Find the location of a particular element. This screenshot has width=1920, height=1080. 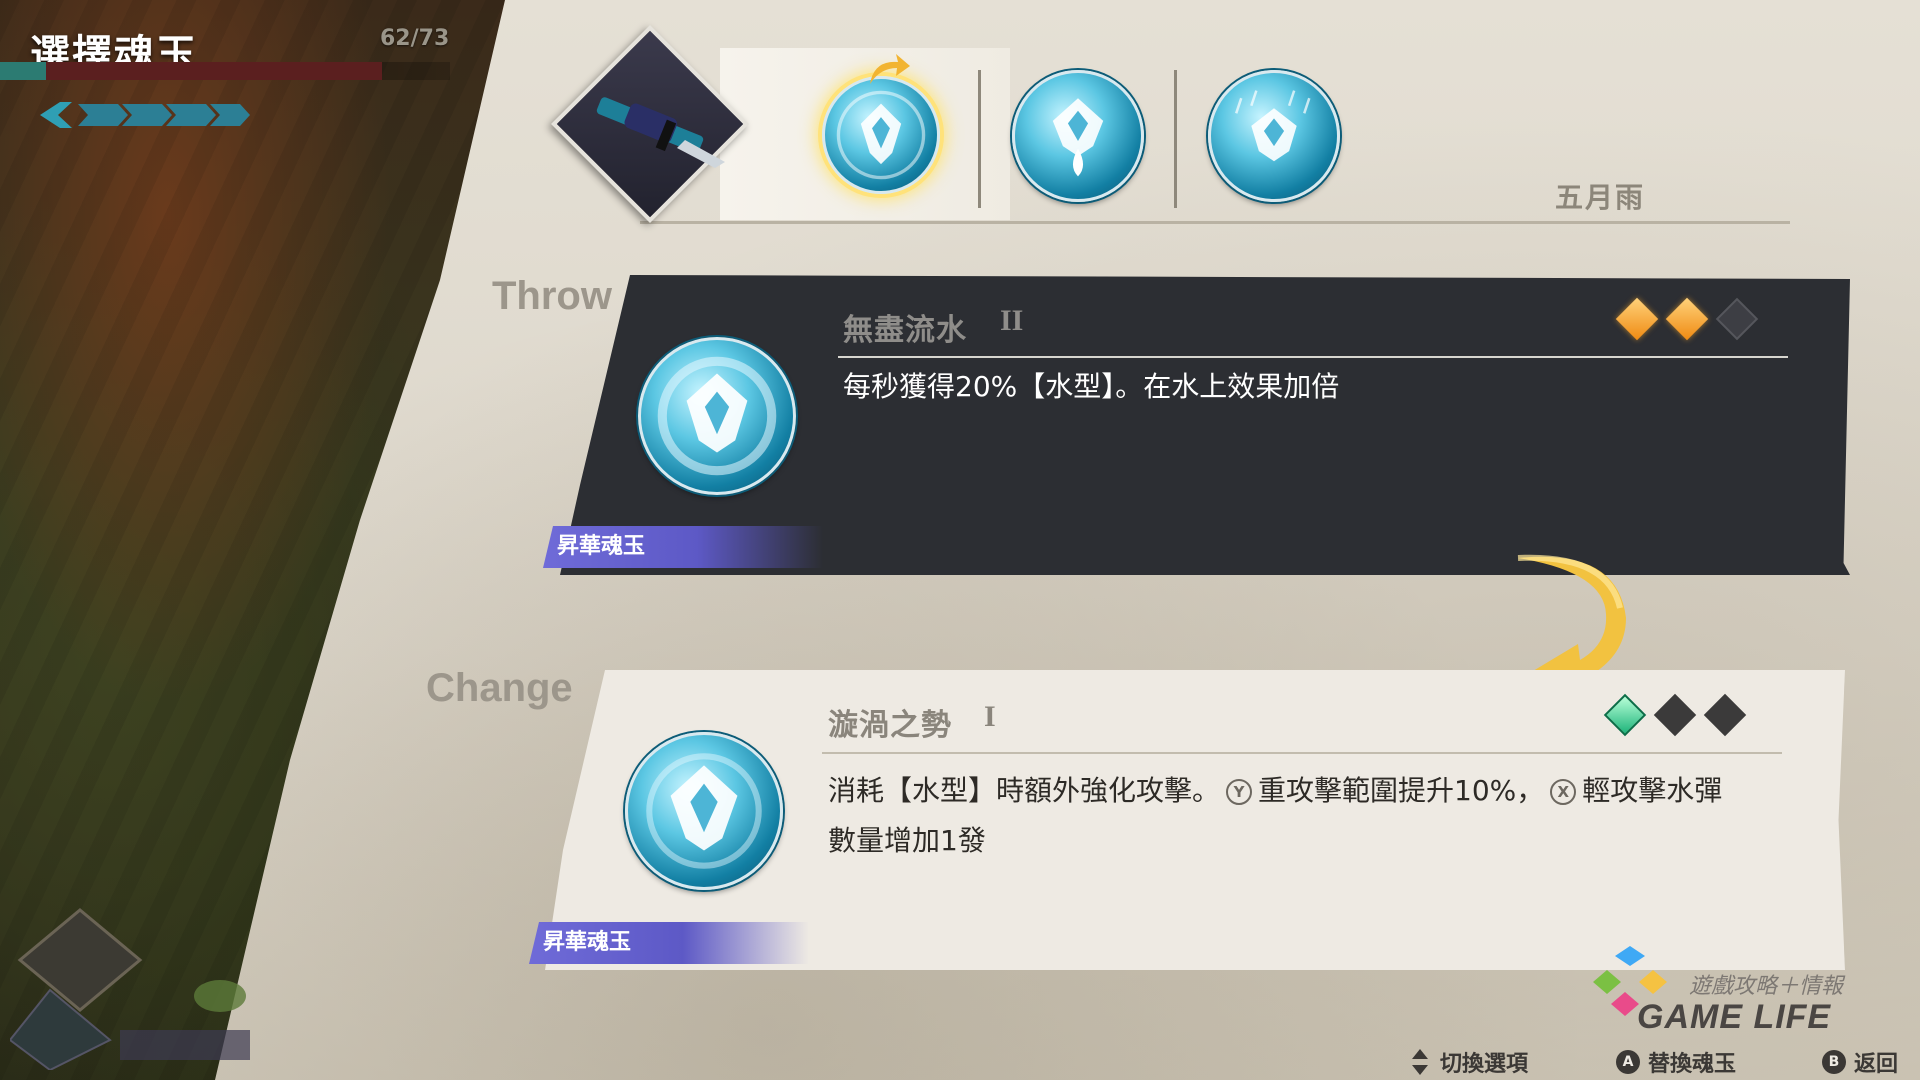

hp-bar is located at coordinates (225, 71).